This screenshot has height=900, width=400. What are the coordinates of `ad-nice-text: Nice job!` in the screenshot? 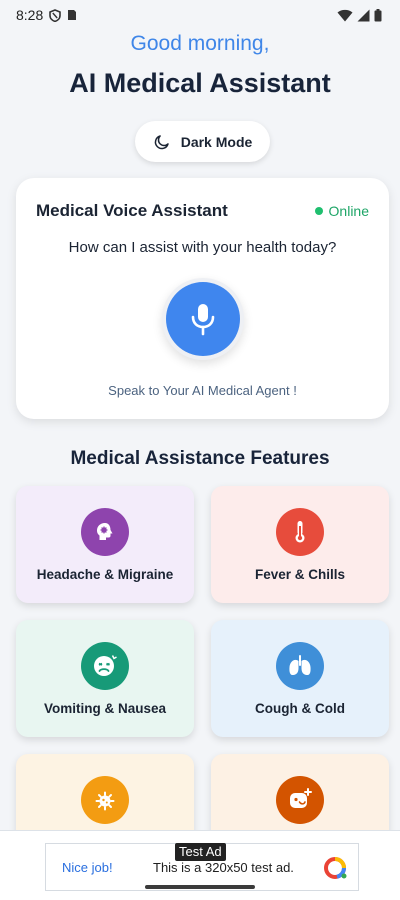 It's located at (87, 867).